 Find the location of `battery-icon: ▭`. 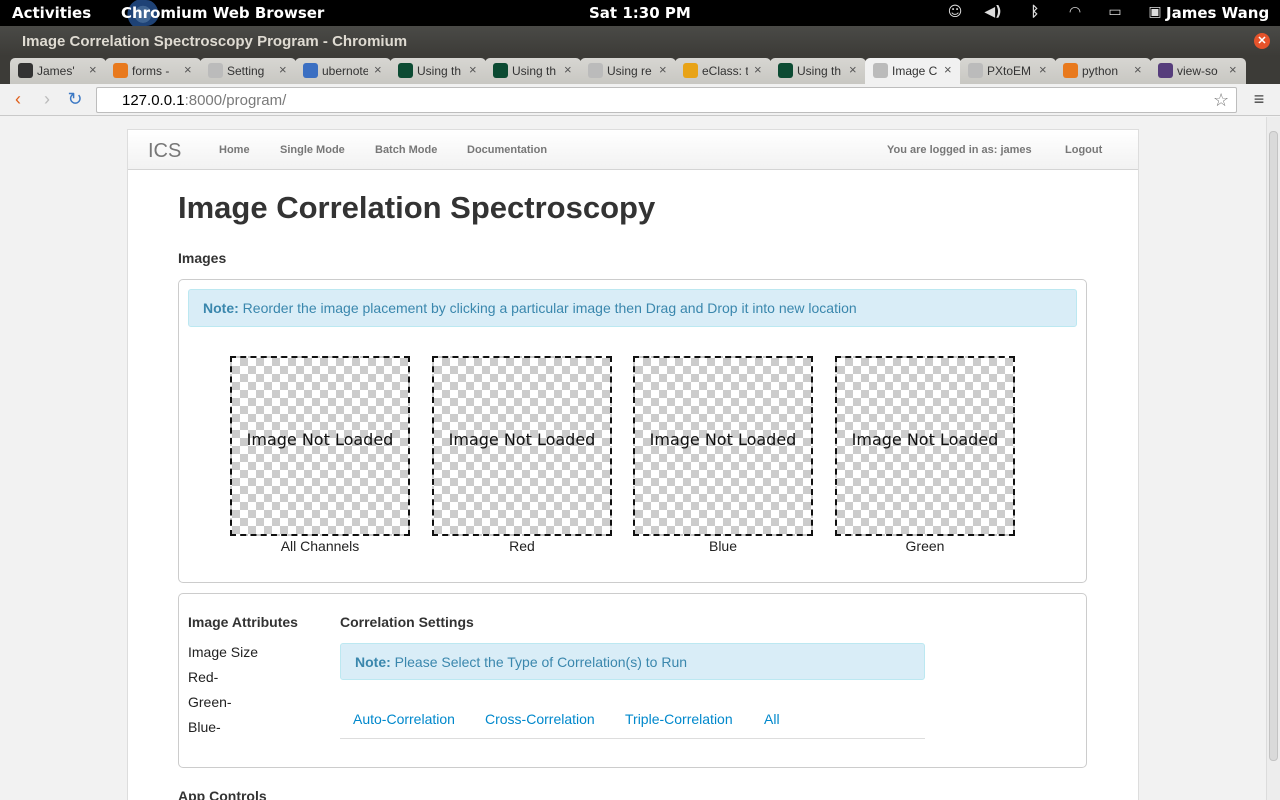

battery-icon: ▭ is located at coordinates (1115, 13).